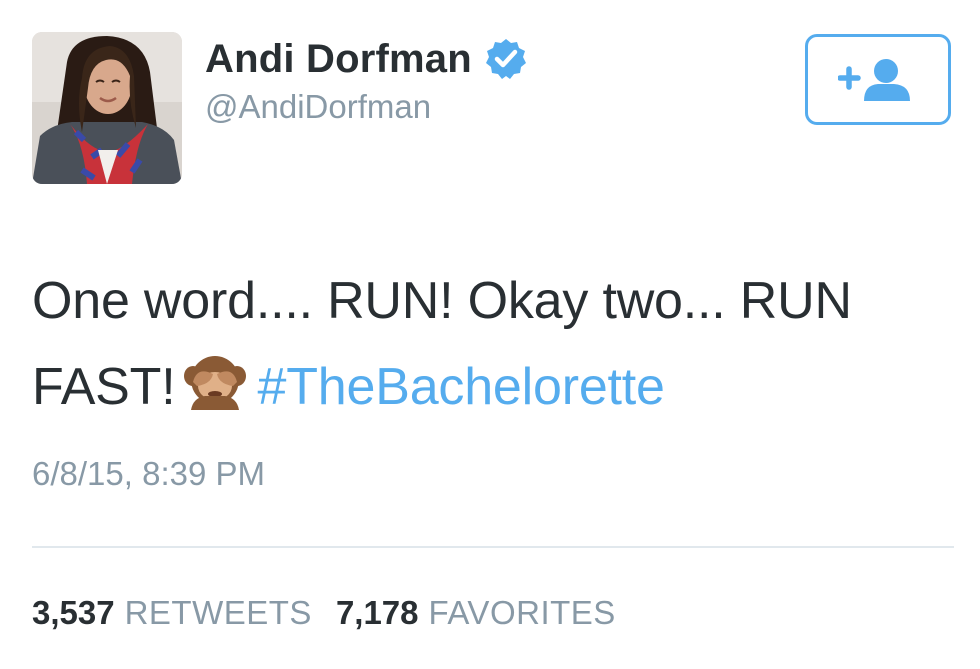 Image resolution: width=980 pixels, height=669 pixels. I want to click on divider, so click(493, 547).